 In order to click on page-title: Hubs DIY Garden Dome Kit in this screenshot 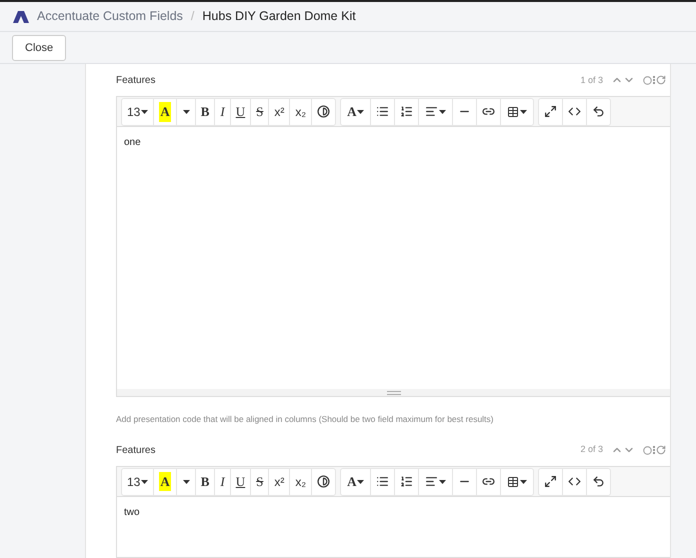, I will do `click(279, 17)`.